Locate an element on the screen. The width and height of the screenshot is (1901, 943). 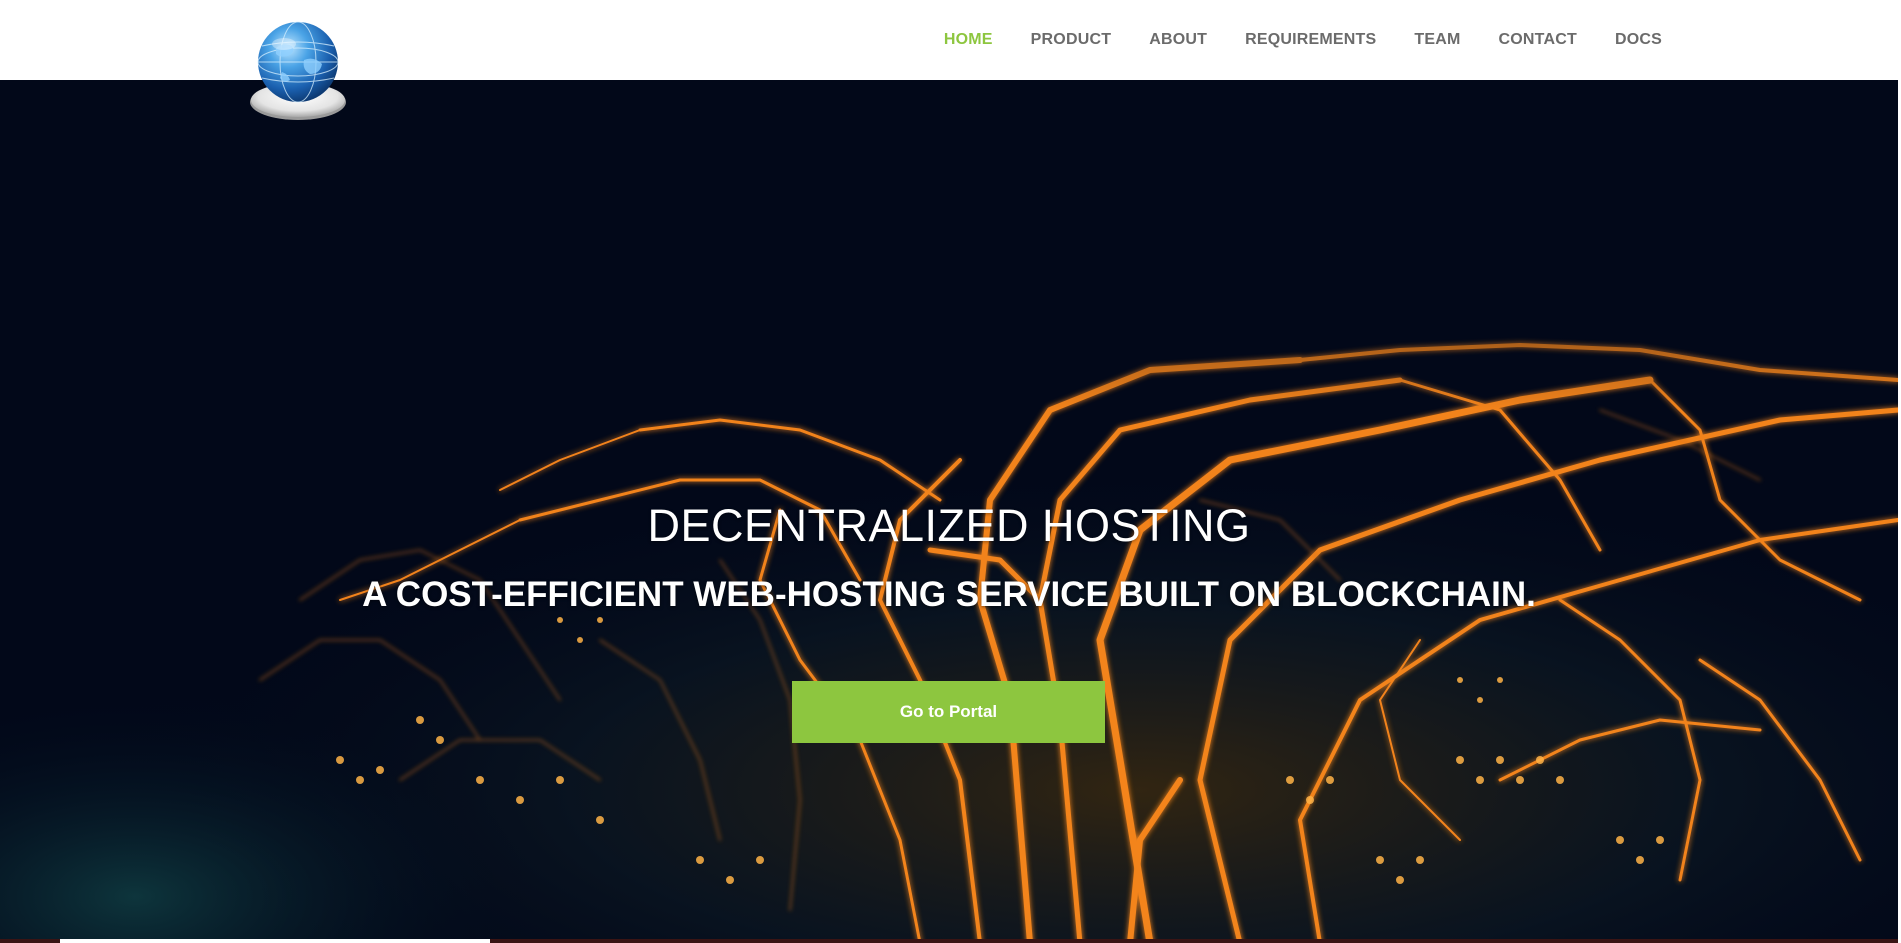
nav-link-team: TEAM is located at coordinates (1437, 39).